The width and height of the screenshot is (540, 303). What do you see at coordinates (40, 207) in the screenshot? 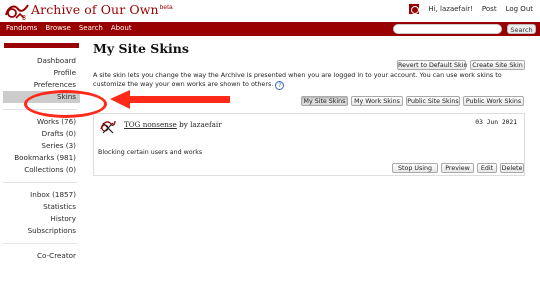
I see `sidebar-item-statistics: Statistics` at bounding box center [40, 207].